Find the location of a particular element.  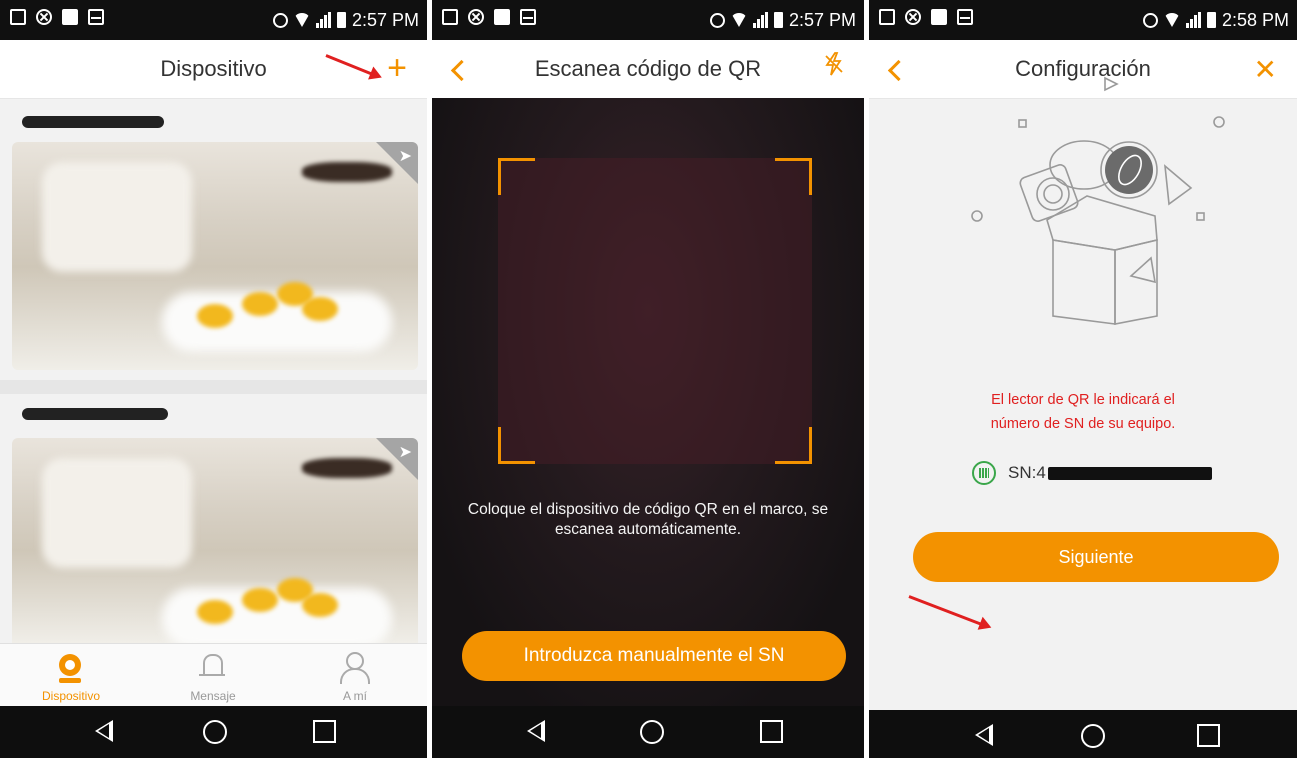

close-icon: ✕ is located at coordinates (1265, 70).